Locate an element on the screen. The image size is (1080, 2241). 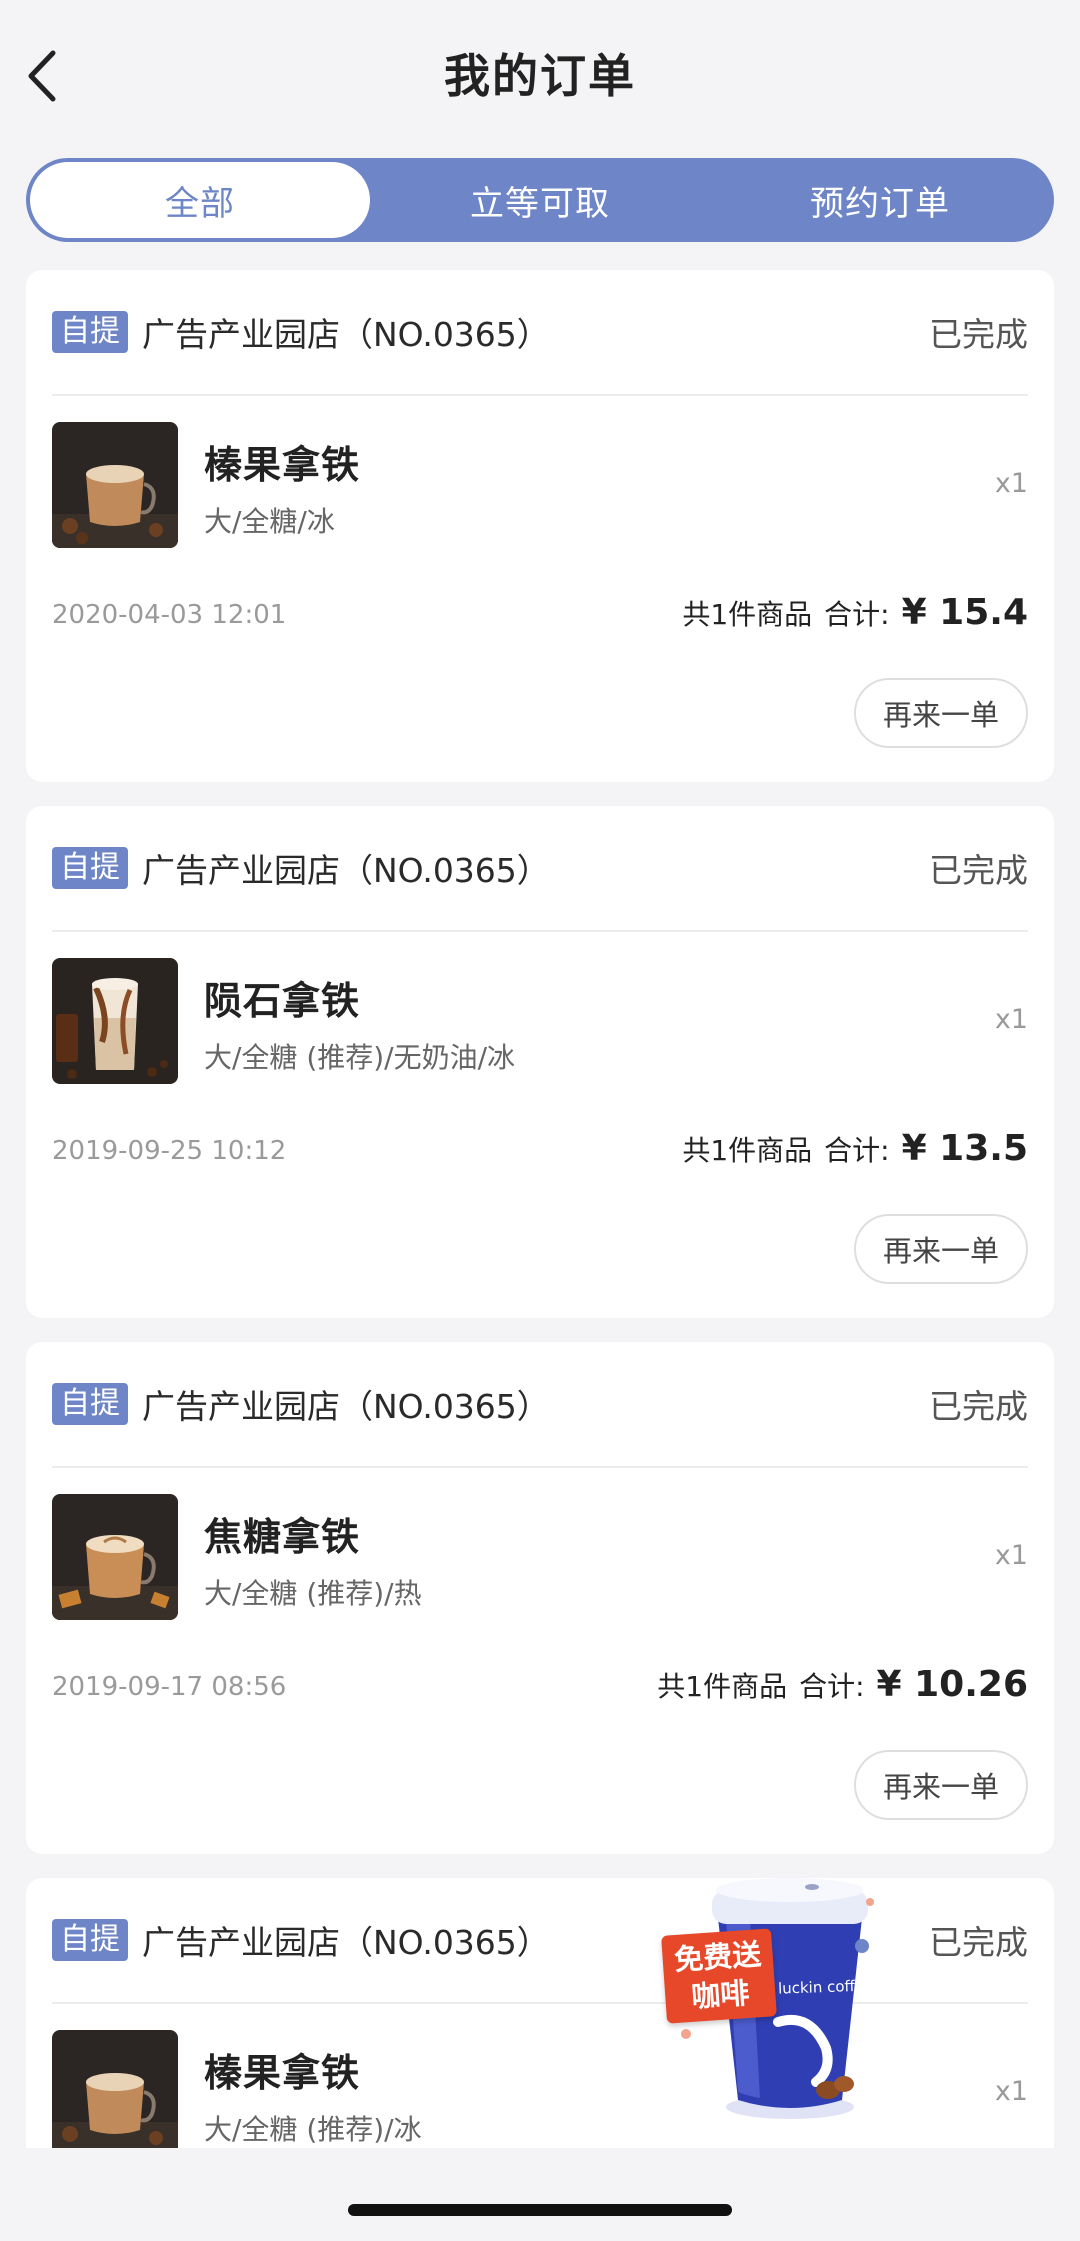
product-spec: 大/全糖 (推荐)/冰 is located at coordinates (313, 2129).